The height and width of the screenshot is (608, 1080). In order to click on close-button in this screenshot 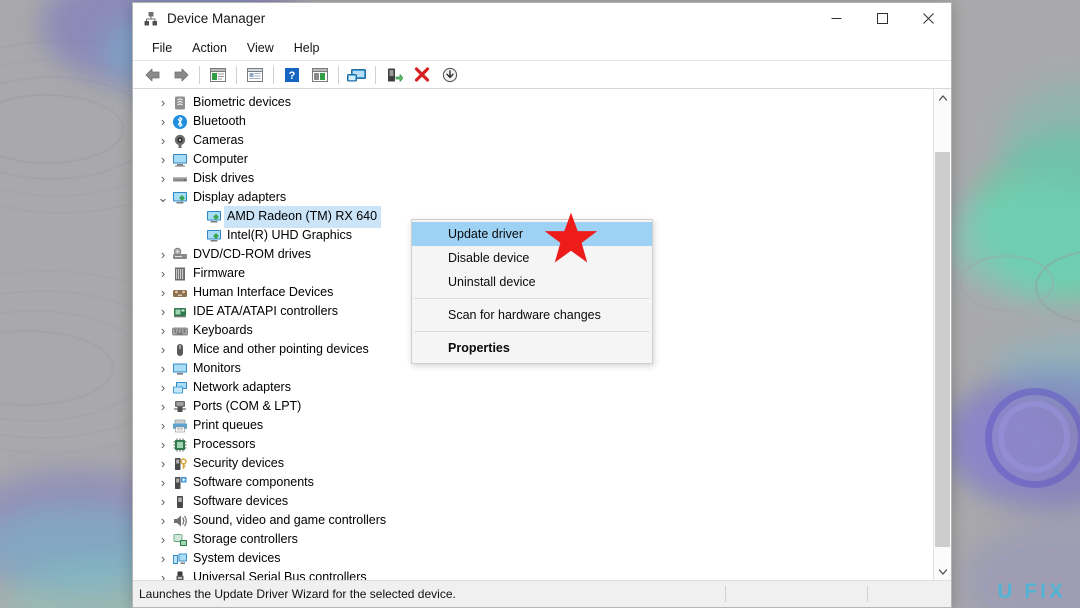, I will do `click(928, 18)`.